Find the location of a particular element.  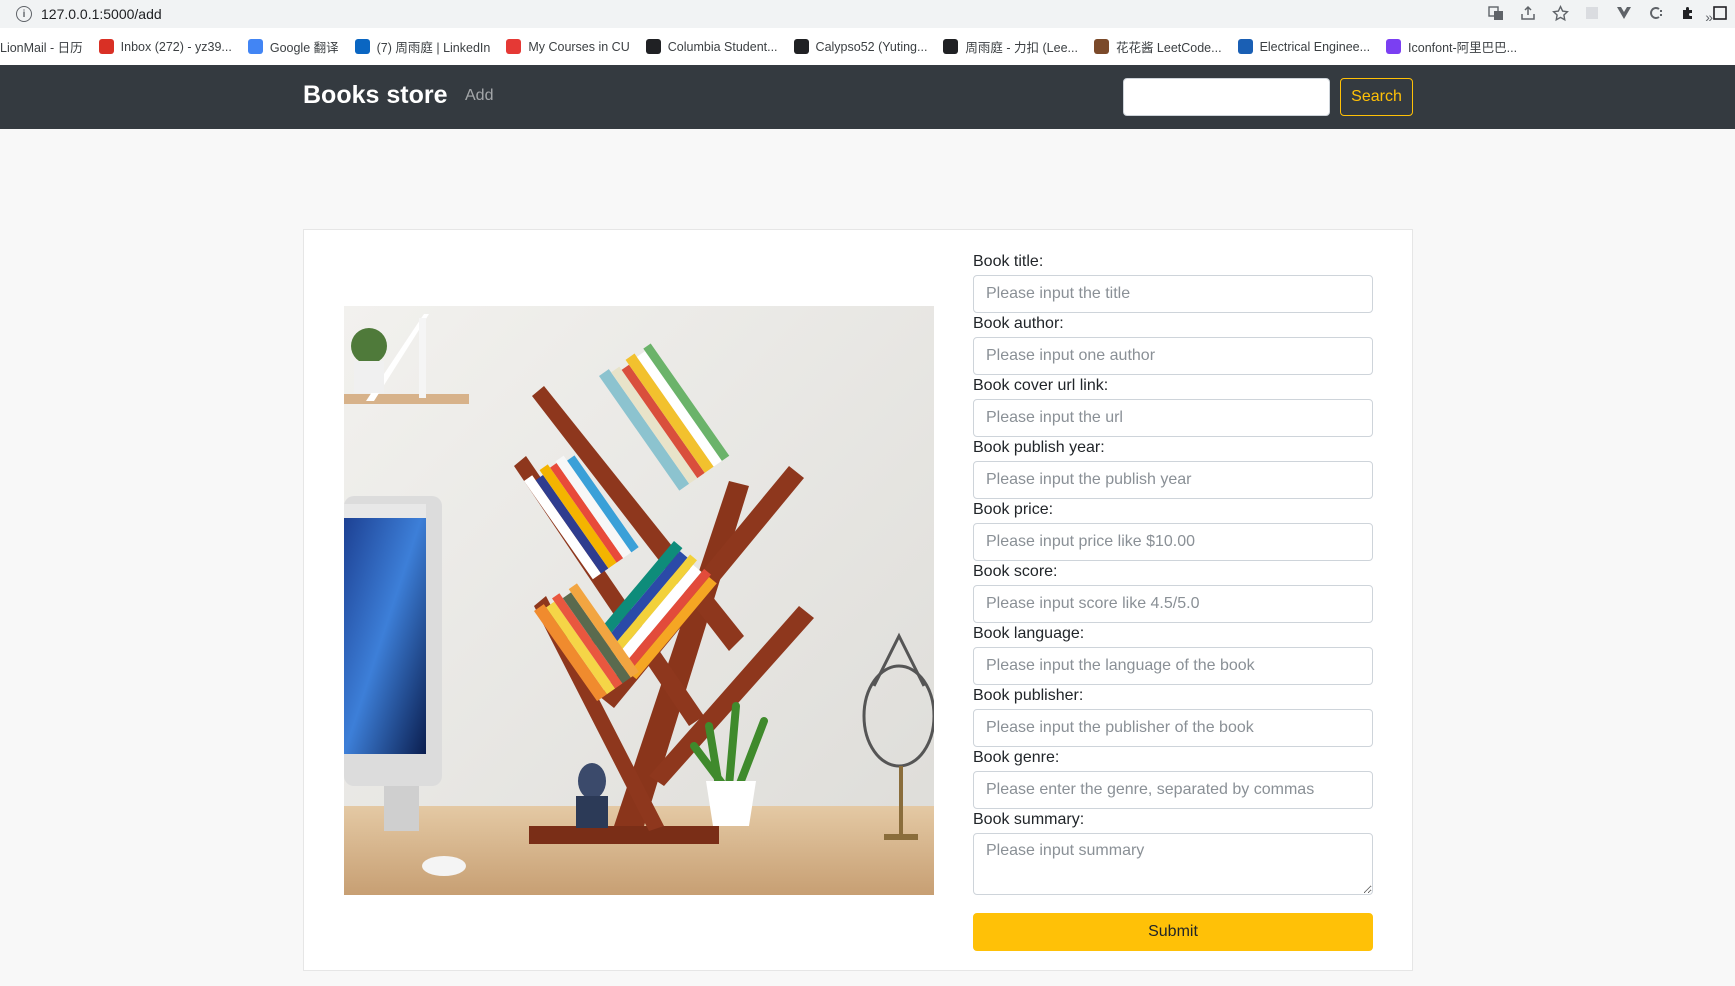

bookmark-label: LionMail - 日历 is located at coordinates (41, 48).